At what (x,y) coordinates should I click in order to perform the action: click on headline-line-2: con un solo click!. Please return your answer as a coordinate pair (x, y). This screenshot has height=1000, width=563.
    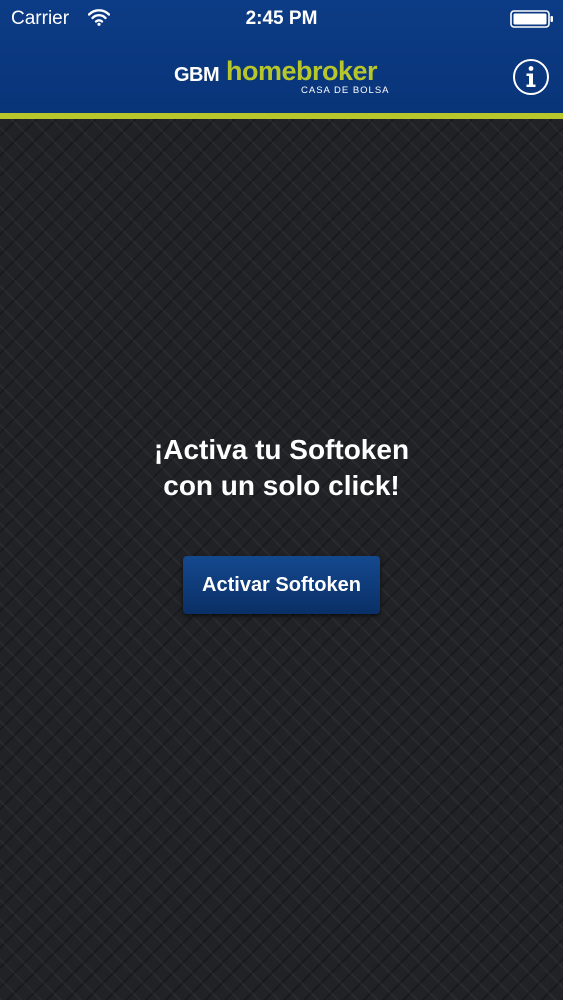
    Looking at the image, I should click on (281, 485).